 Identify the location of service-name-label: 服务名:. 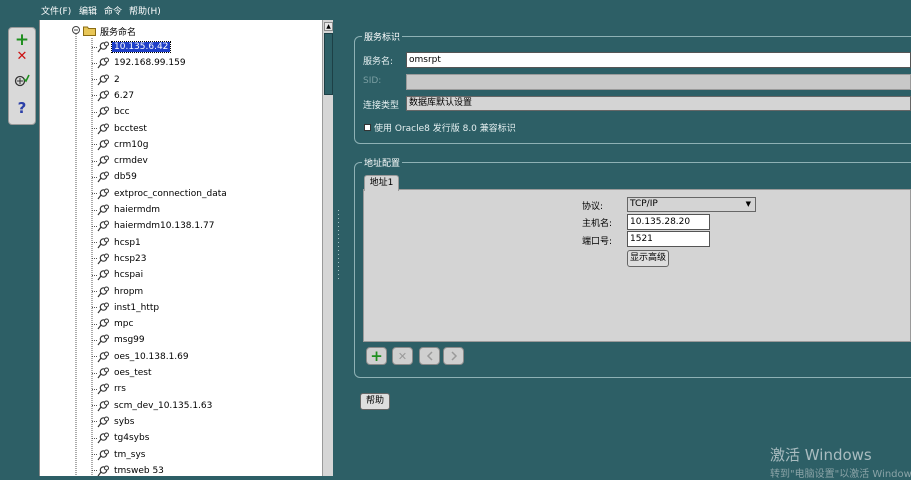
(378, 62).